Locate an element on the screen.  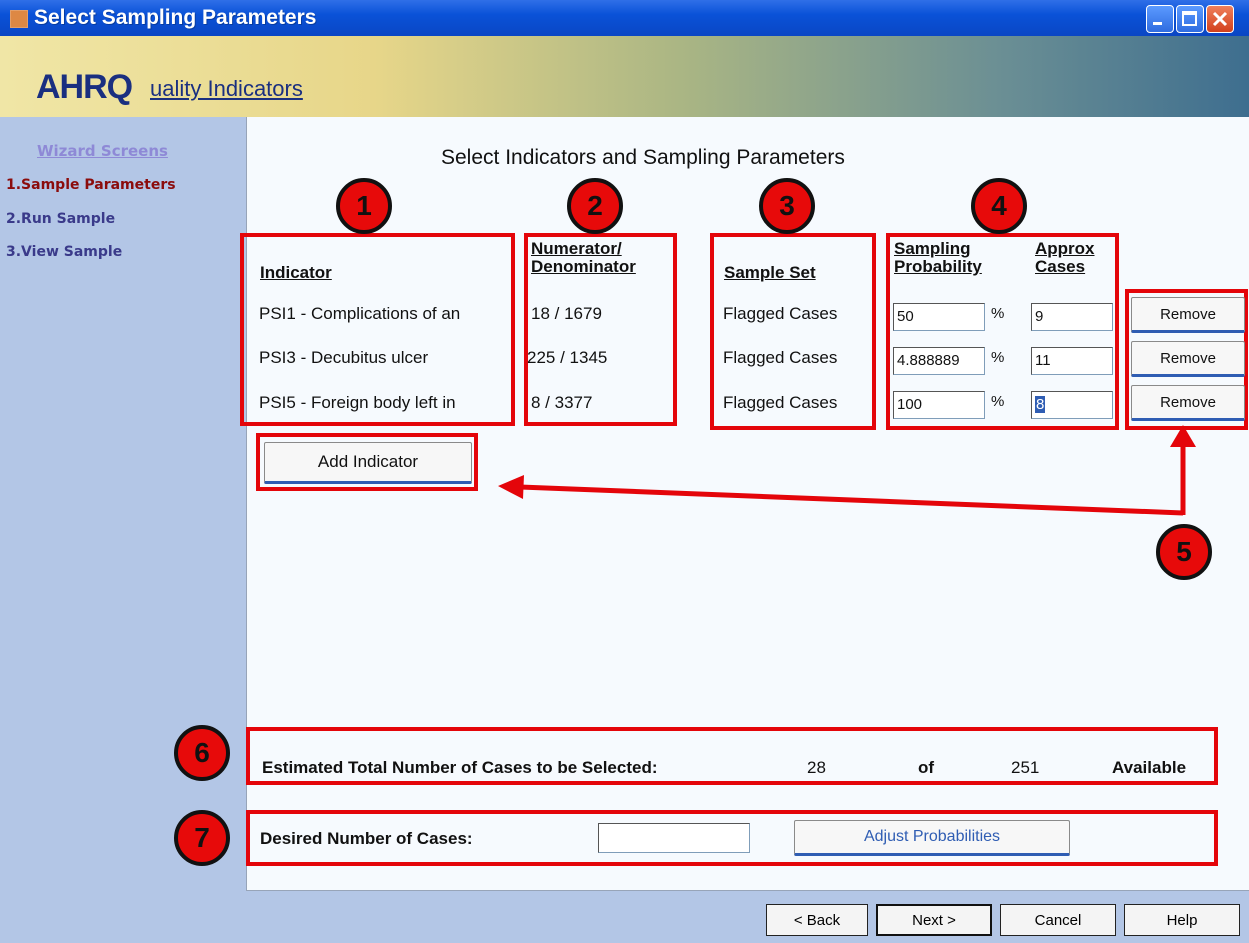
close-button is located at coordinates (1220, 19).